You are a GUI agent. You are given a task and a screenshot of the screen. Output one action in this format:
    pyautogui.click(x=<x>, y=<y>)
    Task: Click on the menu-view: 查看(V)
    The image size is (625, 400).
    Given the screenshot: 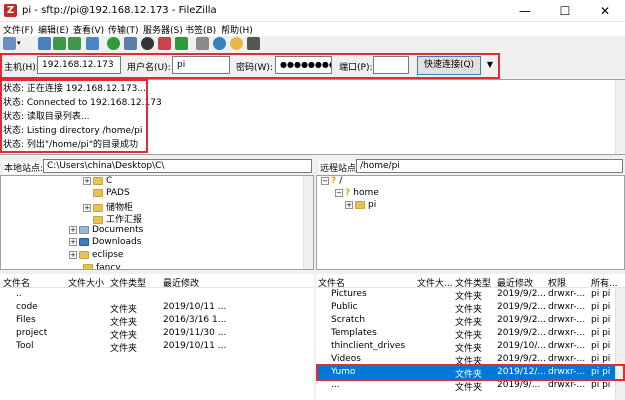 What is the action you would take?
    pyautogui.click(x=88, y=29)
    